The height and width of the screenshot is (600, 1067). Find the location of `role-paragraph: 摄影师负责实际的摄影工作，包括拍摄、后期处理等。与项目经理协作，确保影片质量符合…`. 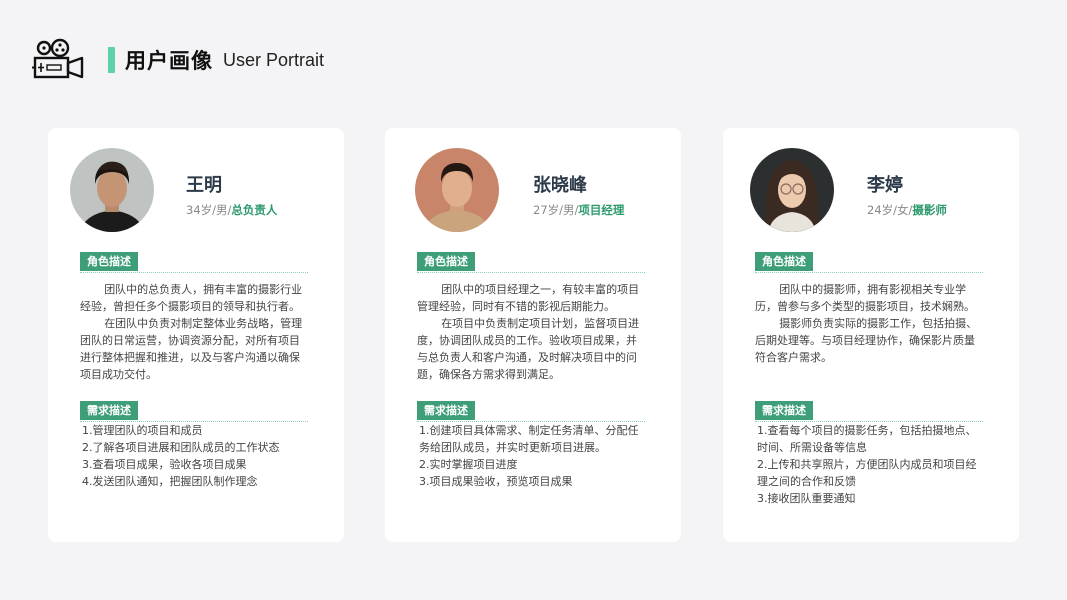

role-paragraph: 摄影师负责实际的摄影工作，包括拍摄、后期处理等。与项目经理协作，确保影片质量符合… is located at coordinates (866, 340).